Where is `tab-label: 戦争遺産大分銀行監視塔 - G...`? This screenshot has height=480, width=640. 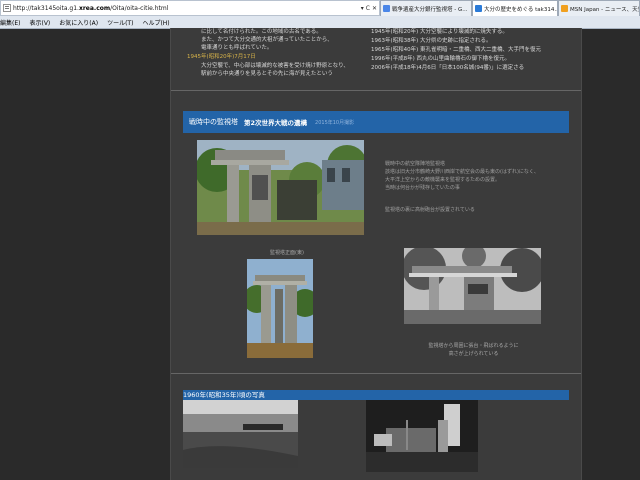 tab-label: 戦争遺産大分銀行監視塔 - G... is located at coordinates (430, 9).